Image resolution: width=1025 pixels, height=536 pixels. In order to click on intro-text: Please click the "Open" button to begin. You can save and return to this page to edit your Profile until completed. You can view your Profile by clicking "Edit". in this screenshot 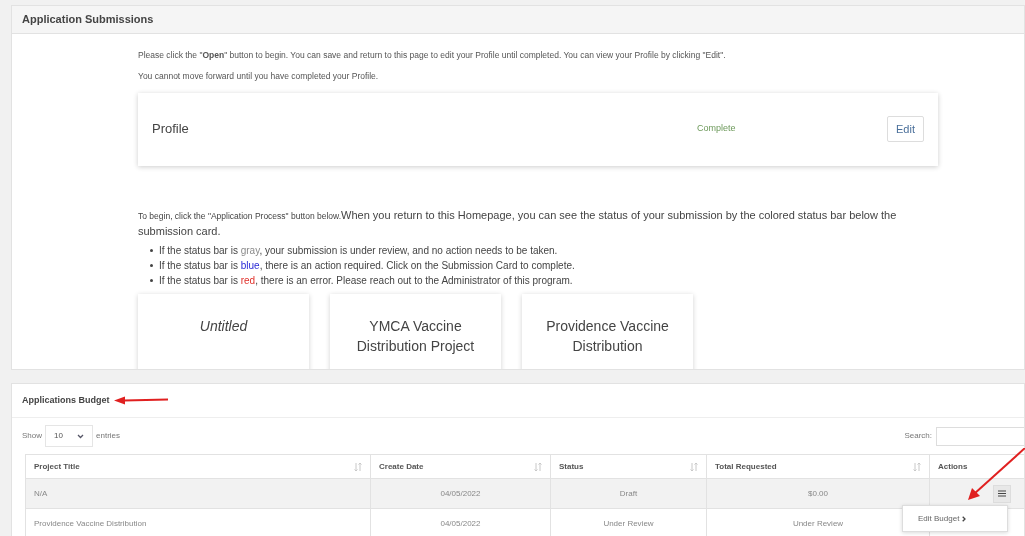, I will do `click(432, 55)`.